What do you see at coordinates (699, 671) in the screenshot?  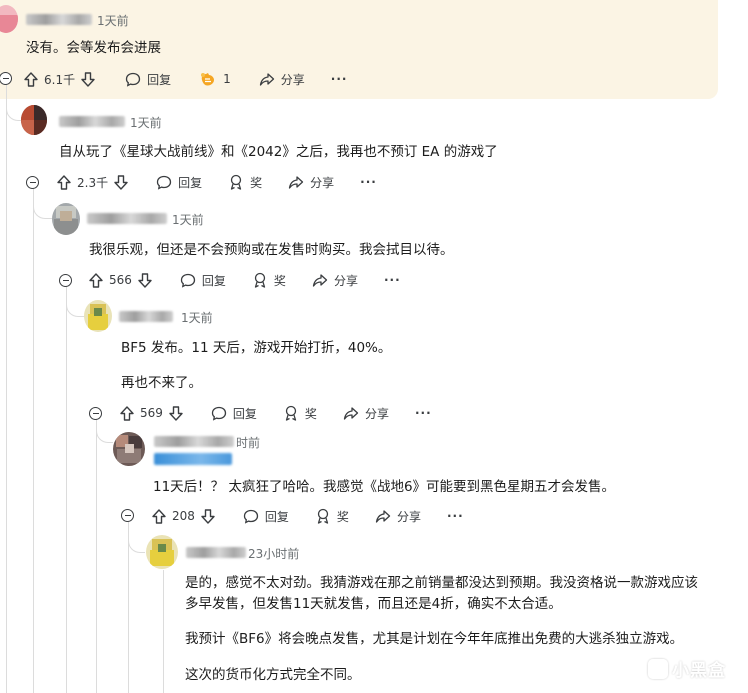 I see `watermark-text: 小黑盒` at bounding box center [699, 671].